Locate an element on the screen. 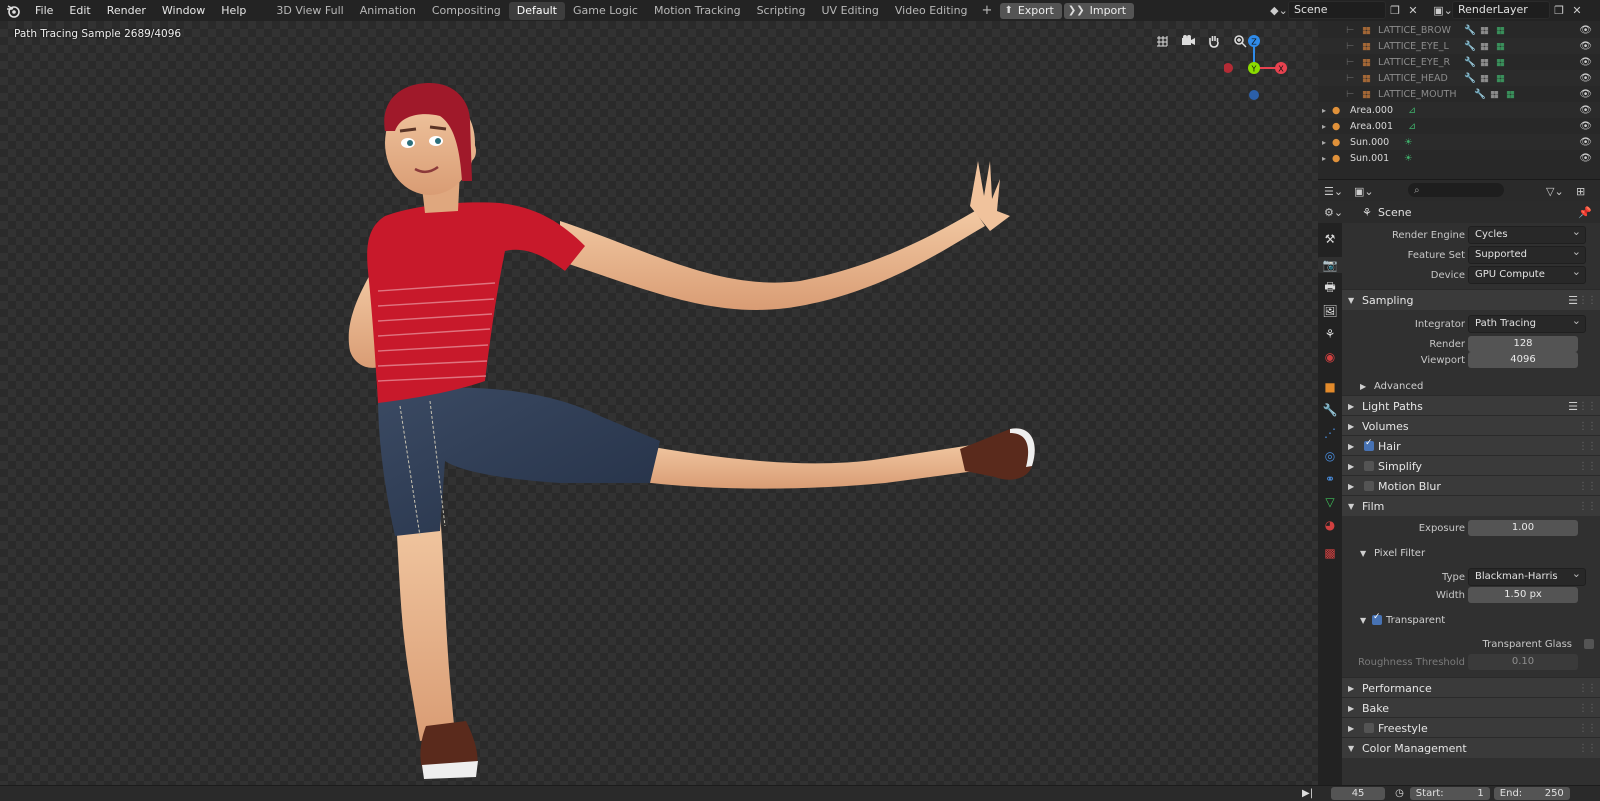  simplify-panel-header: ▶ Simplify ⋮⋮ is located at coordinates (1471, 465).